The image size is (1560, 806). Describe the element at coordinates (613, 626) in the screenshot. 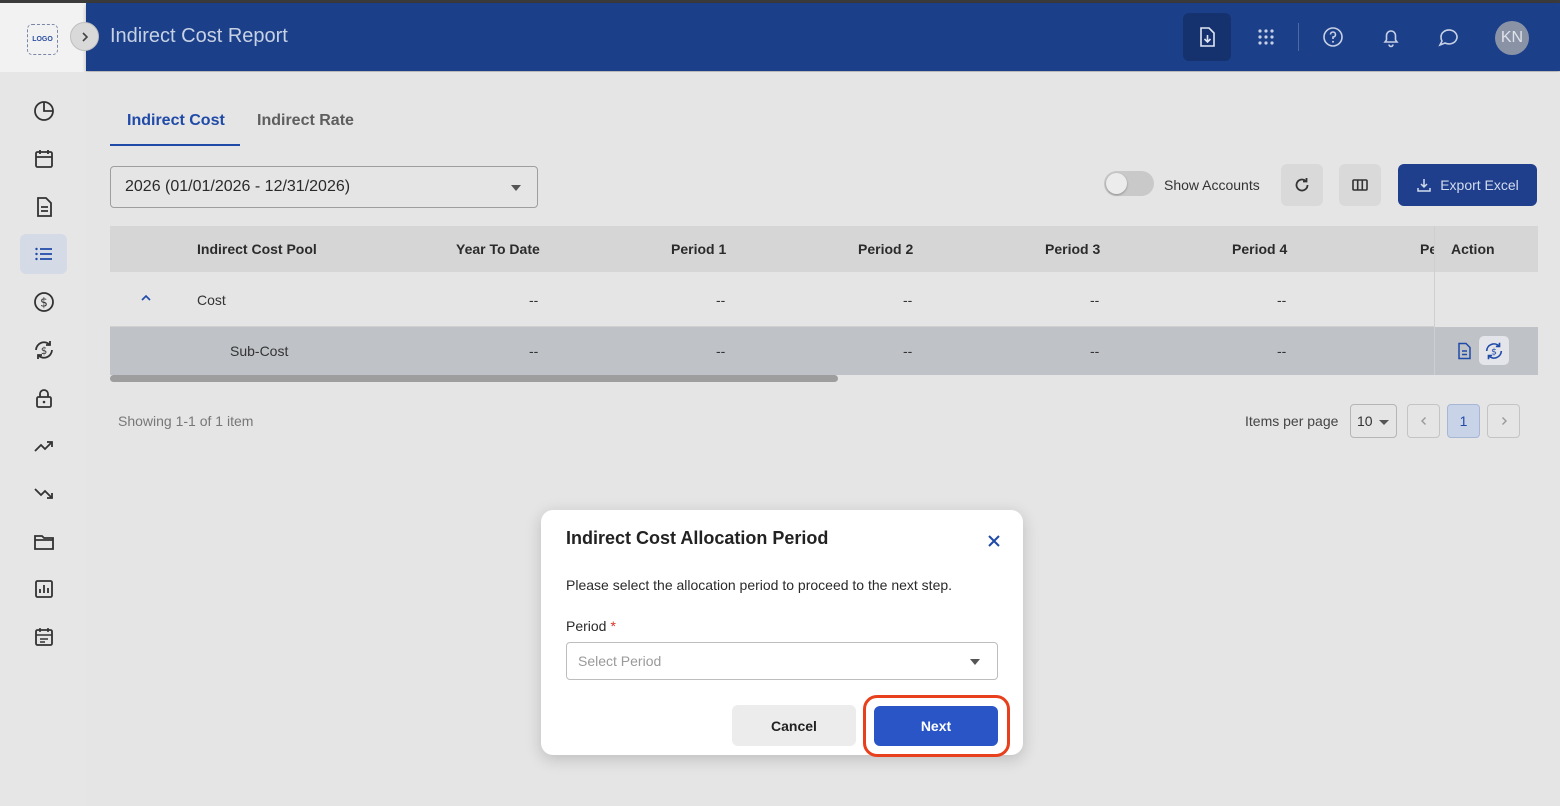

I see `required-marker: *` at that location.